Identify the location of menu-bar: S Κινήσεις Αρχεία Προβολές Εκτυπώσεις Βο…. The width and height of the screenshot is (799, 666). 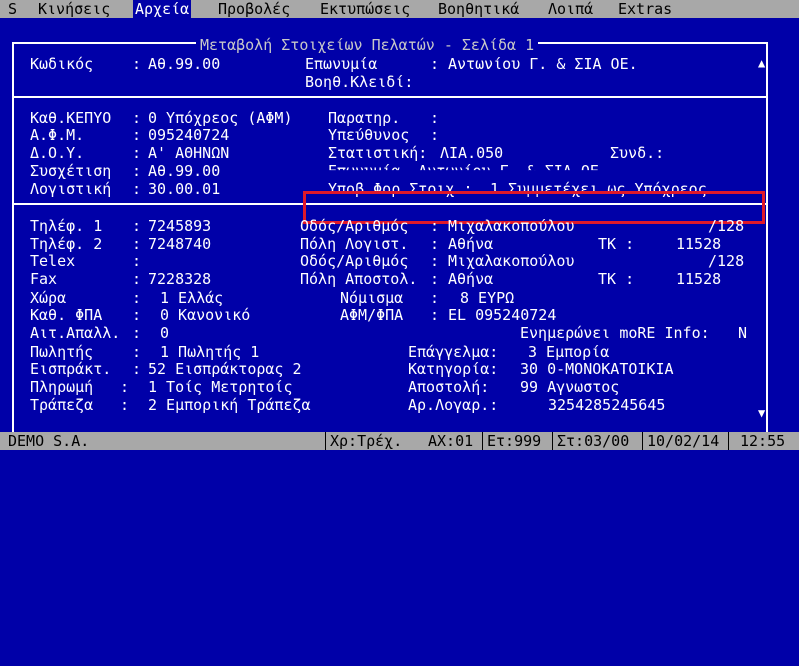
(399, 9).